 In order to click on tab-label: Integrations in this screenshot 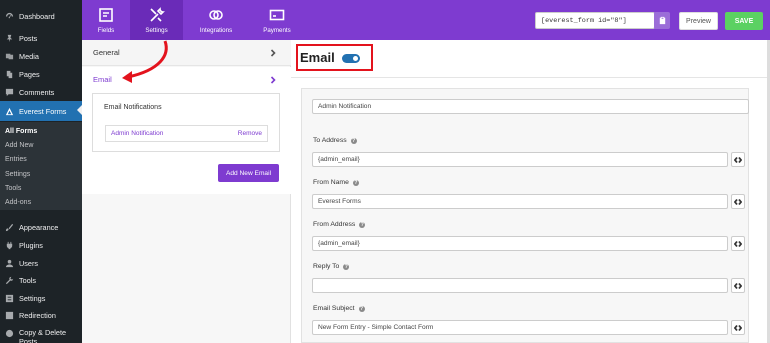, I will do `click(216, 30)`.